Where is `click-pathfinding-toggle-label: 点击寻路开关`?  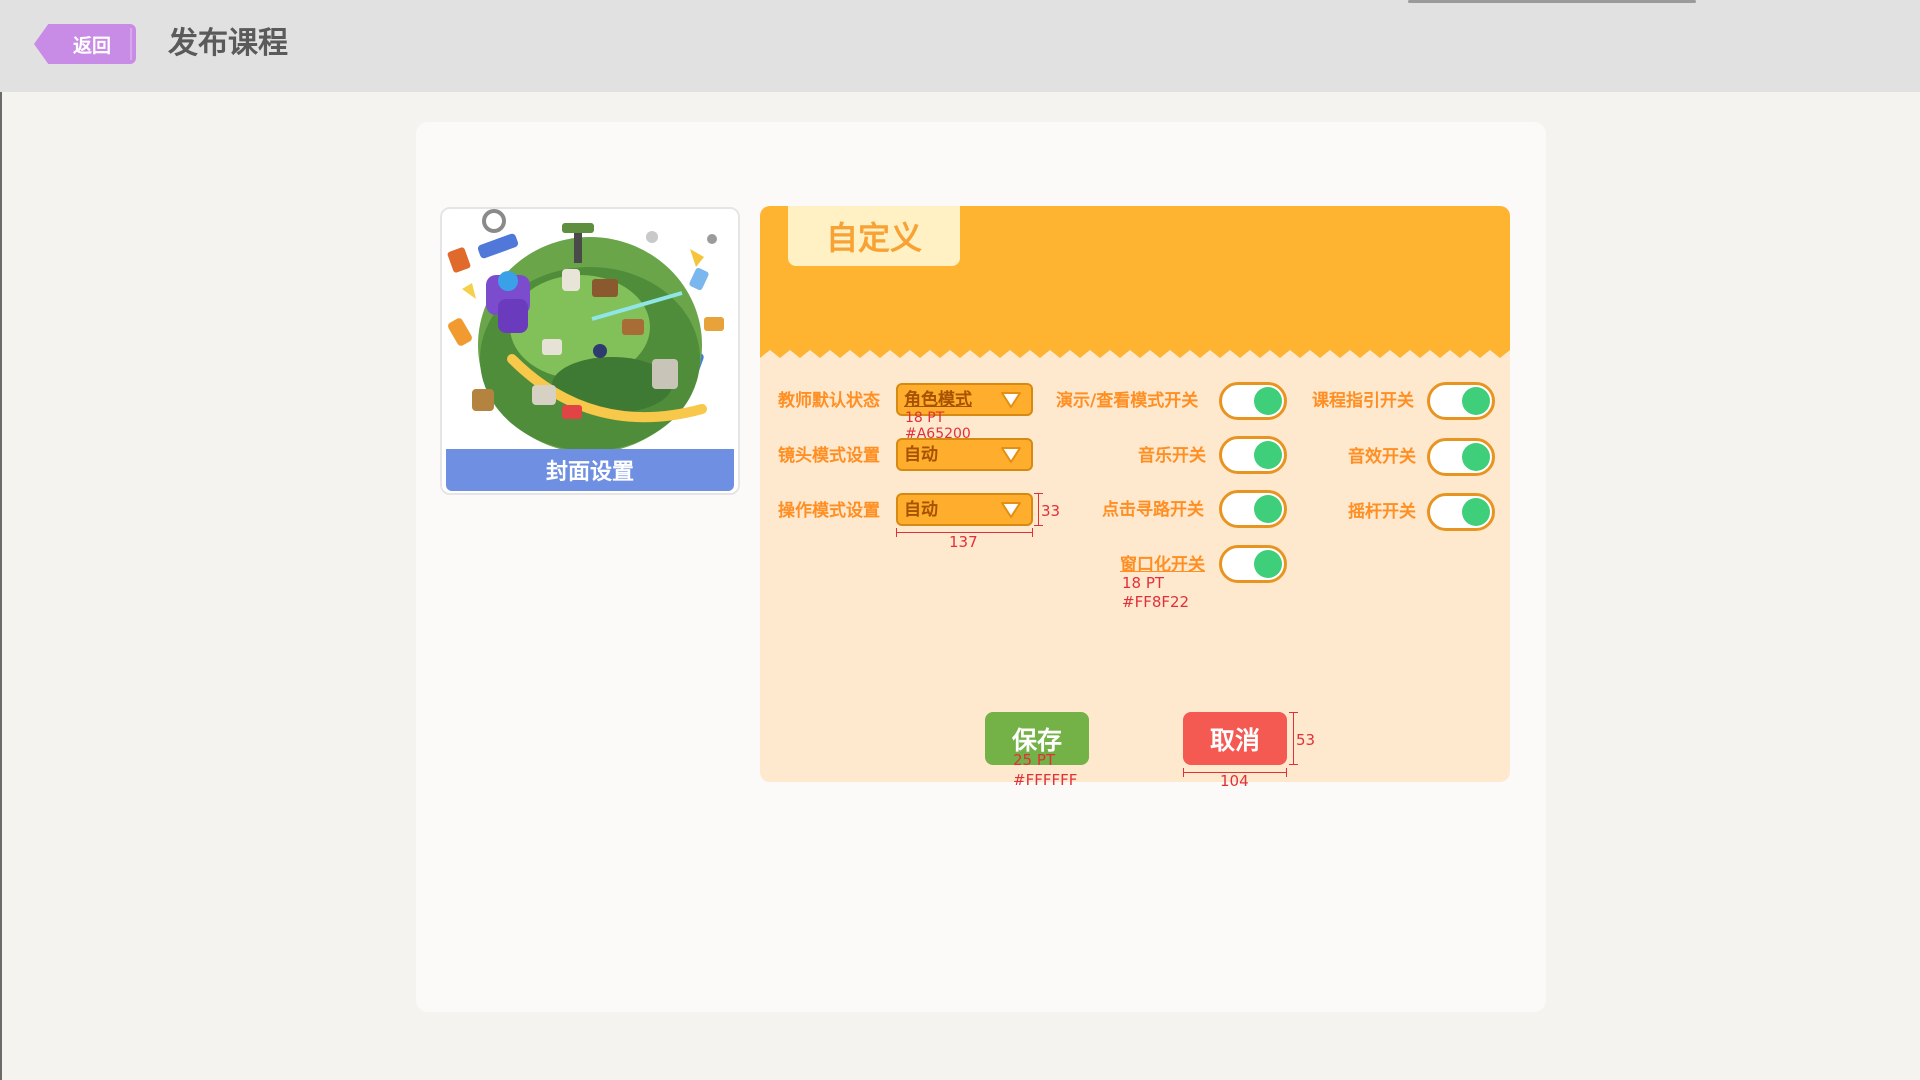
click-pathfinding-toggle-label: 点击寻路开关 is located at coordinates (1153, 510).